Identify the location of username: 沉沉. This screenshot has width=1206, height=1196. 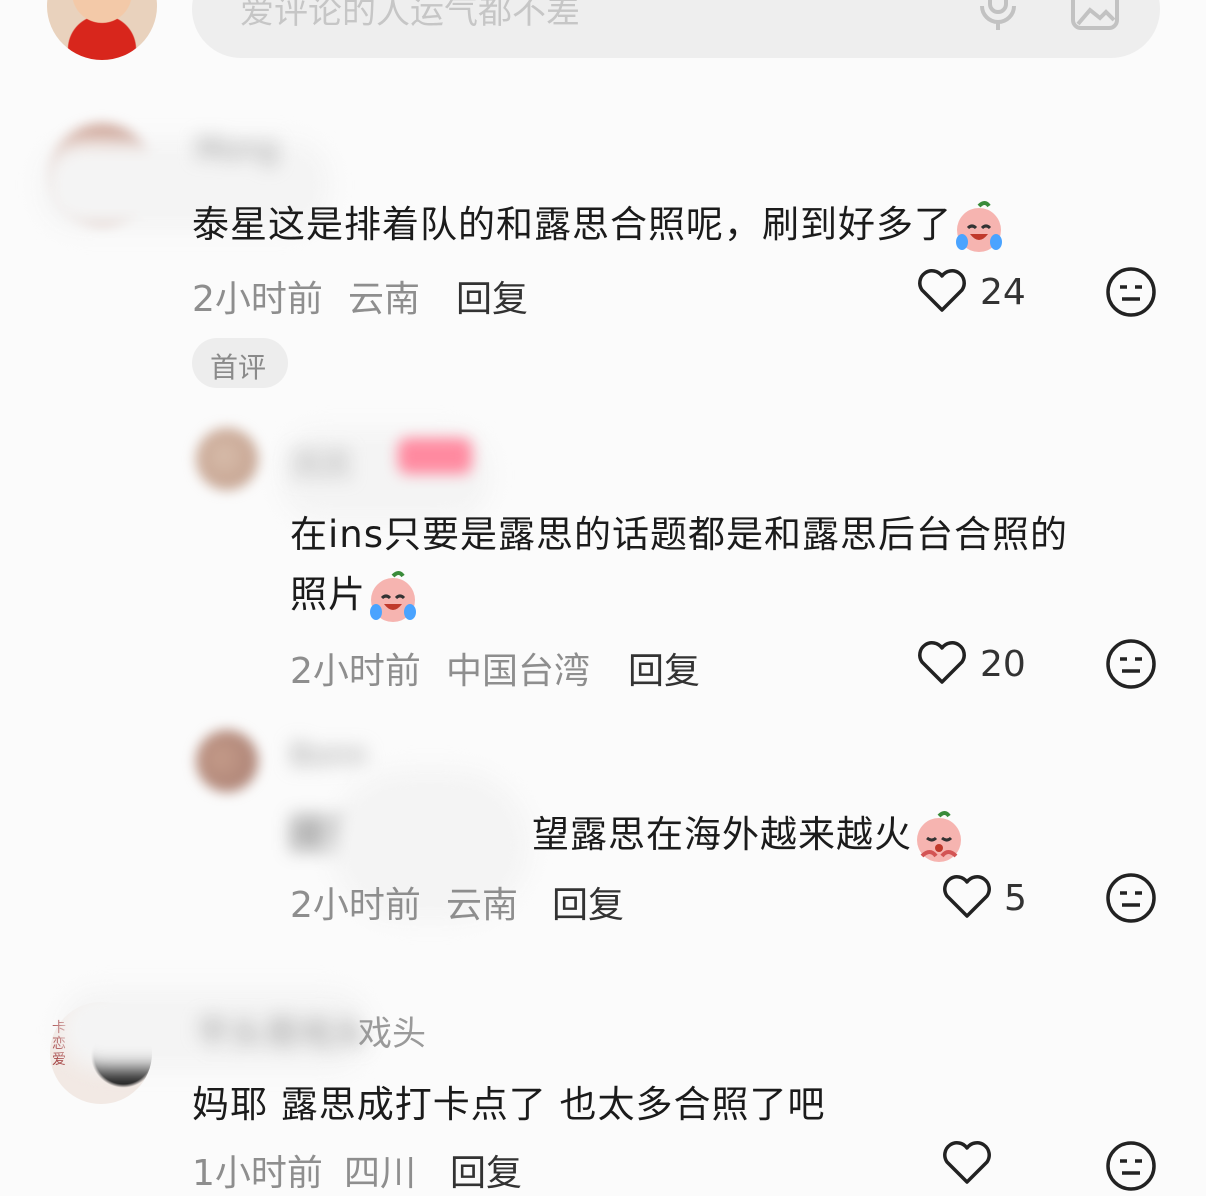
(320, 462).